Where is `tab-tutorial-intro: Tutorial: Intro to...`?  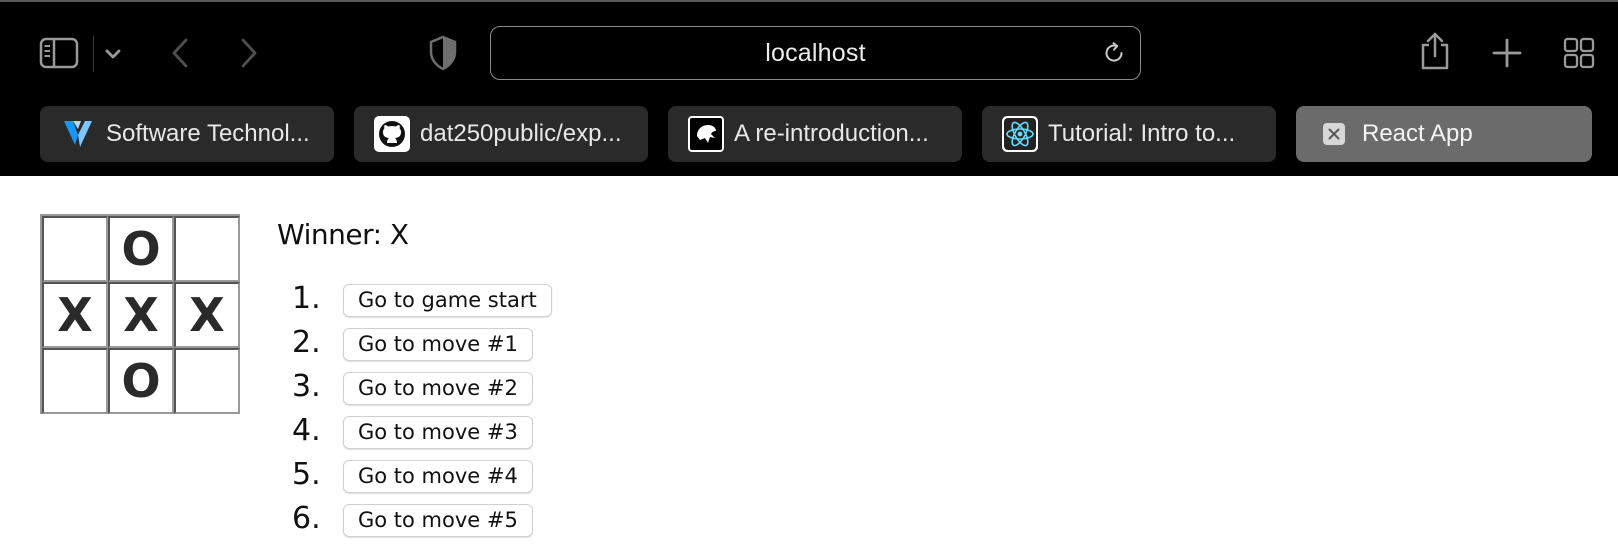
tab-tutorial-intro: Tutorial: Intro to... is located at coordinates (1129, 134).